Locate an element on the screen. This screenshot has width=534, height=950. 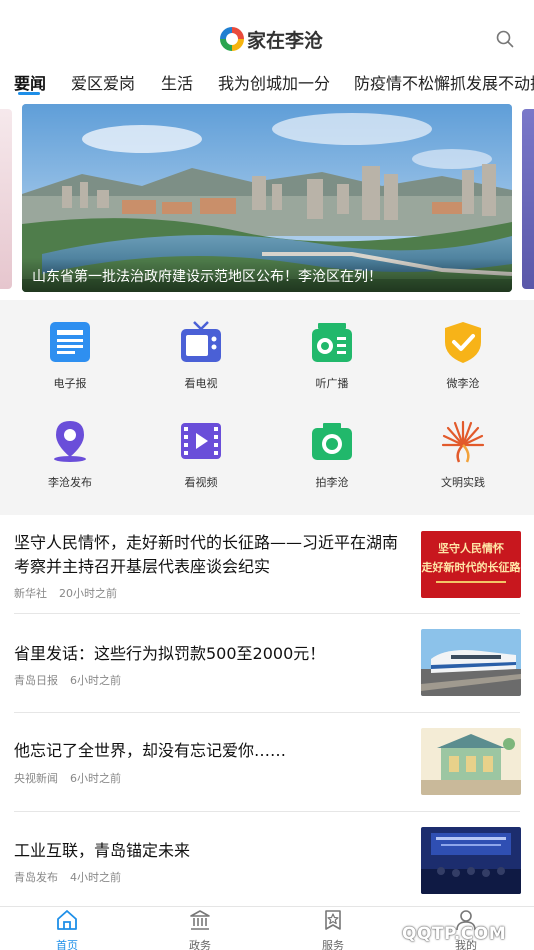
banner-caption: 山东省第一批法治政府建设示范地区公布！李沧区在列！ is located at coordinates (267, 275).